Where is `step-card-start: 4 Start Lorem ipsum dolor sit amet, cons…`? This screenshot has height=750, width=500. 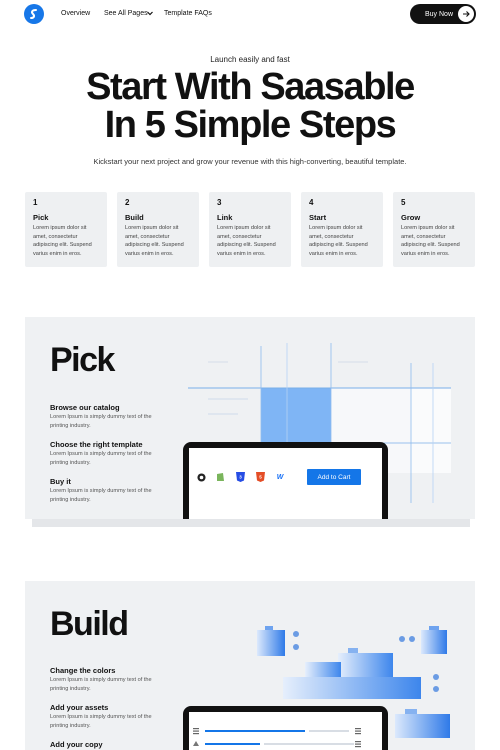 step-card-start: 4 Start Lorem ipsum dolor sit amet, cons… is located at coordinates (342, 229).